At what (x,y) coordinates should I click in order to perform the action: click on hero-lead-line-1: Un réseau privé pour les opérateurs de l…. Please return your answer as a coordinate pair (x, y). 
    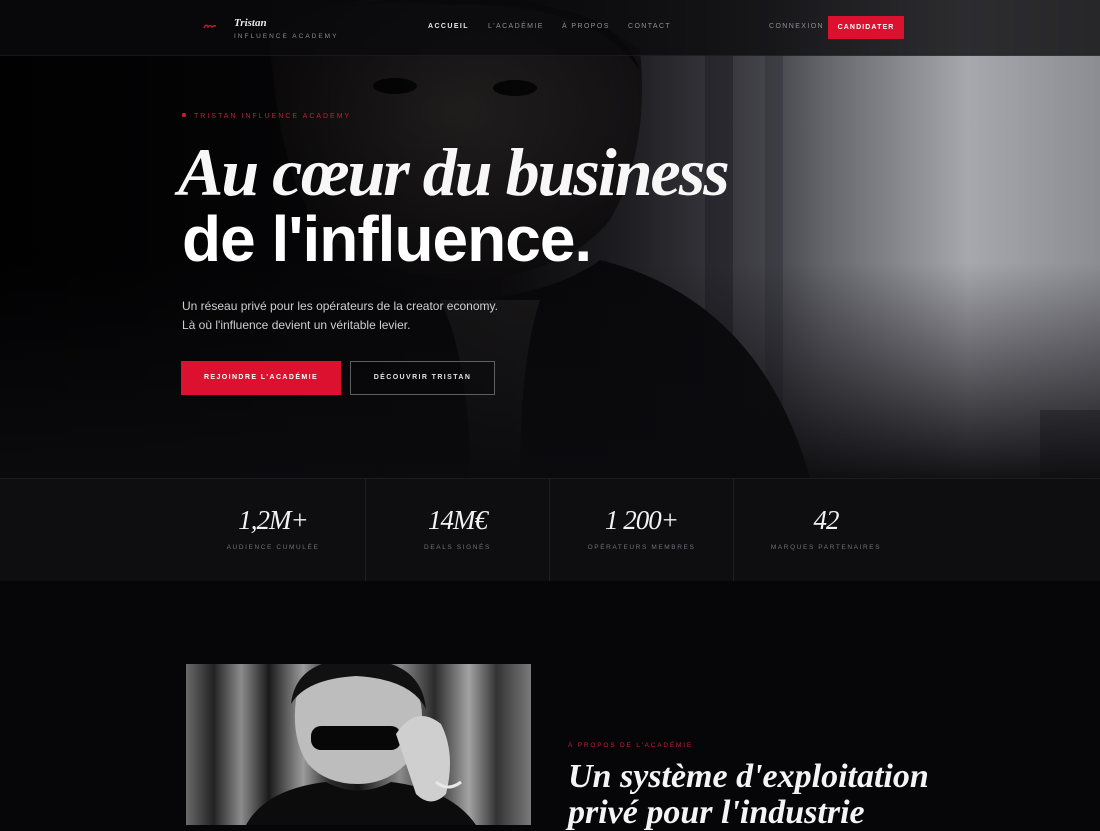
    Looking at the image, I should click on (340, 306).